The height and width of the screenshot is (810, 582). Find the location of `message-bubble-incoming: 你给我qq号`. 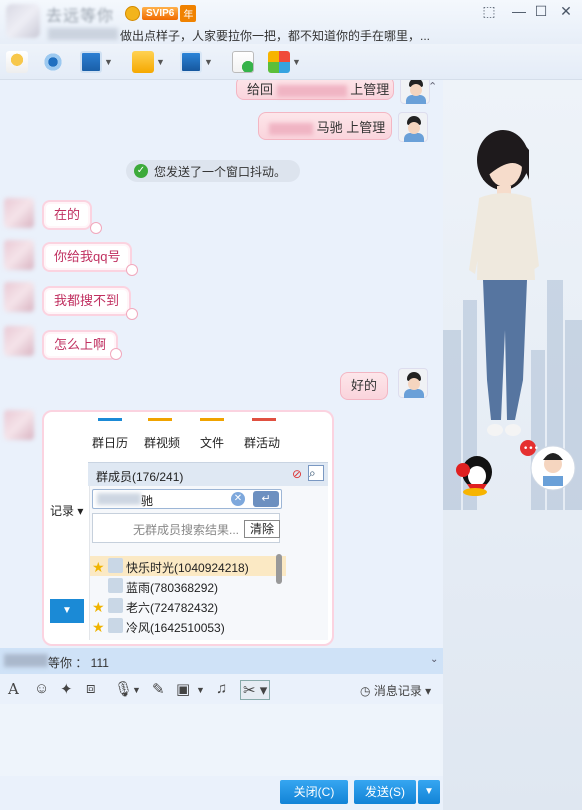

message-bubble-incoming: 你给我qq号 is located at coordinates (87, 257).